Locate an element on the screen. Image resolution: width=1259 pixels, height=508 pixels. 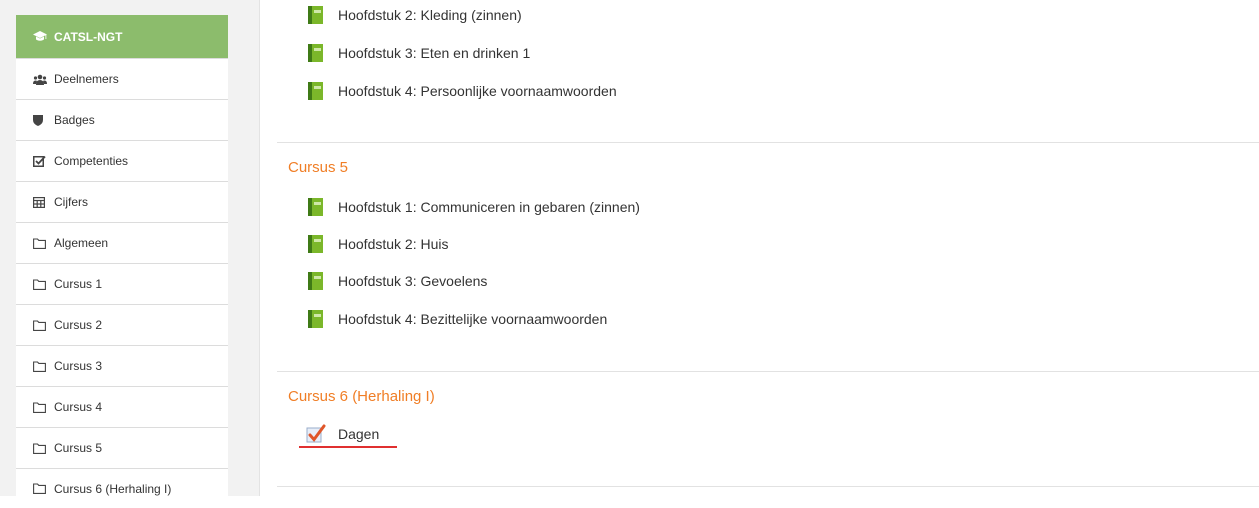
sidebar-item-cursus-6: Cursus 6 (Herhaling I) is located at coordinates (122, 488).